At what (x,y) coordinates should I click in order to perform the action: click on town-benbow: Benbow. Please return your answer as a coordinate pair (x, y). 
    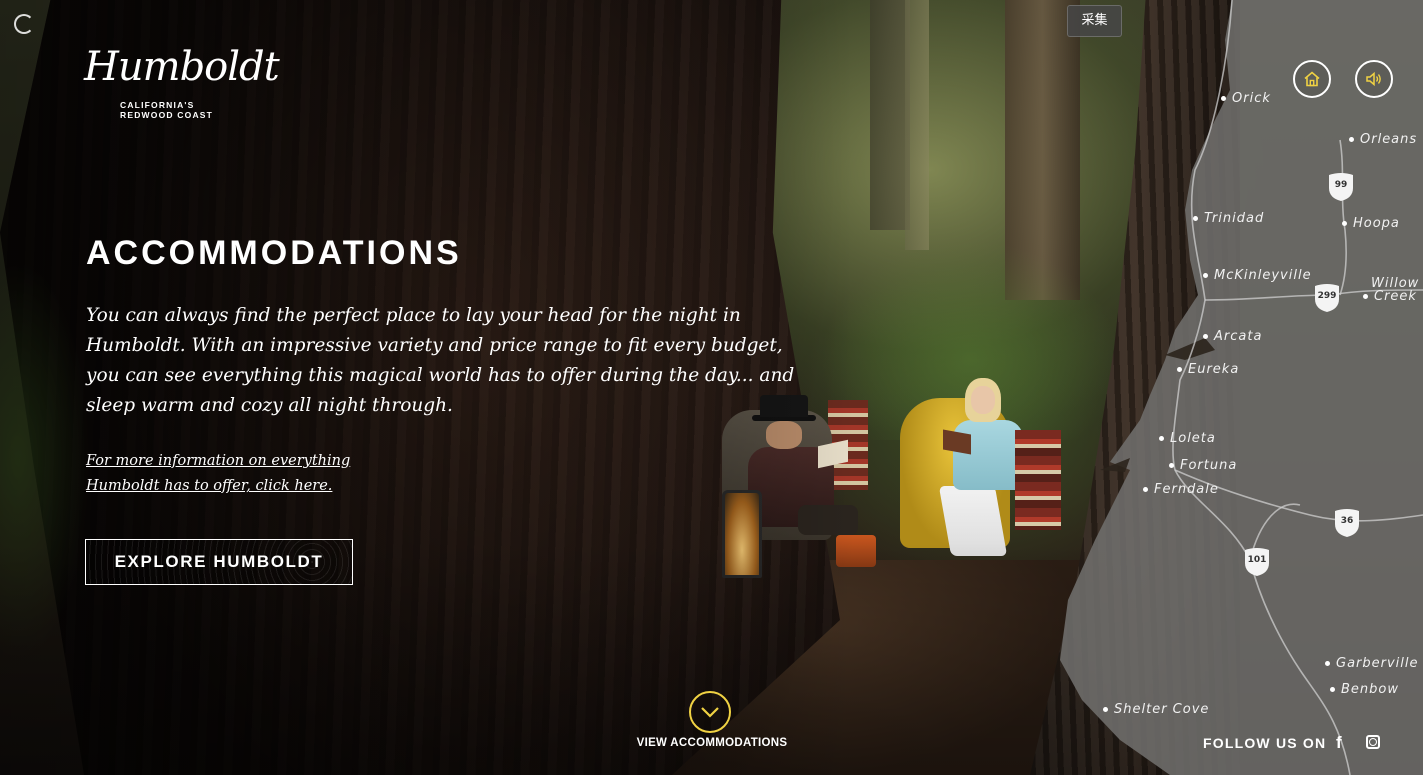
    Looking at the image, I should click on (1364, 690).